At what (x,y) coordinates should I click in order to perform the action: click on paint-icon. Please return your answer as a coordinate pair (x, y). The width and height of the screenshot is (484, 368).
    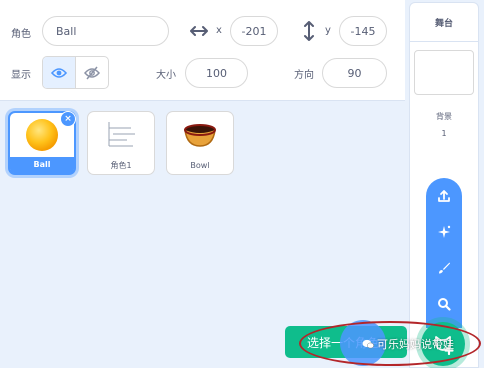
    Looking at the image, I should click on (444, 268).